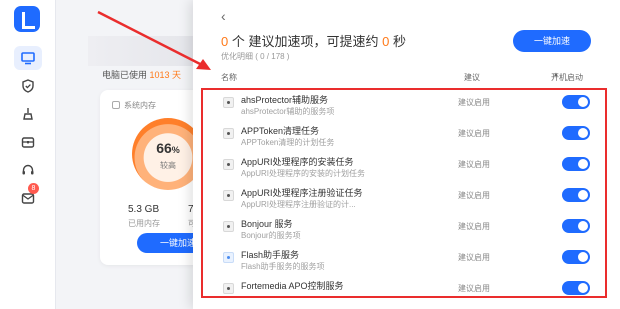 The image size is (620, 309). Describe the element at coordinates (228, 257) in the screenshot. I see `flash-icon` at that location.